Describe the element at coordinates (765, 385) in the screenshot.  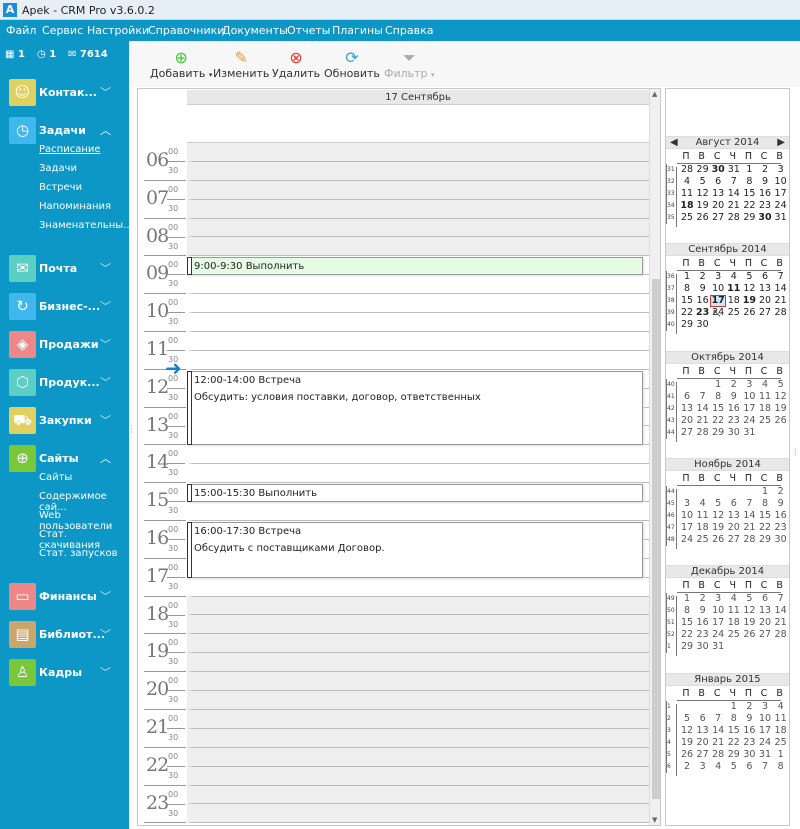
I see `day-cell: 4` at that location.